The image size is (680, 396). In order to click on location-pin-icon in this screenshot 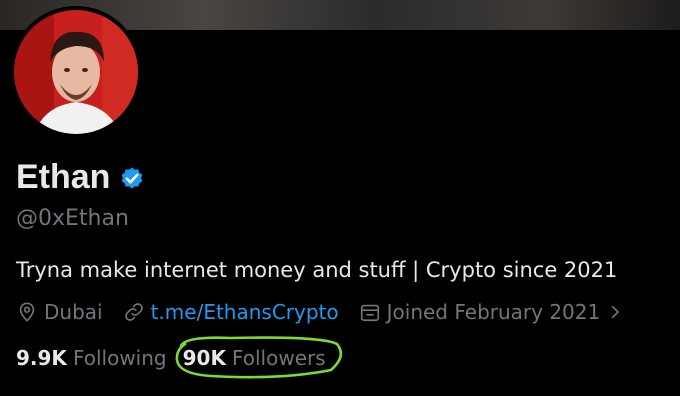, I will do `click(27, 312)`.